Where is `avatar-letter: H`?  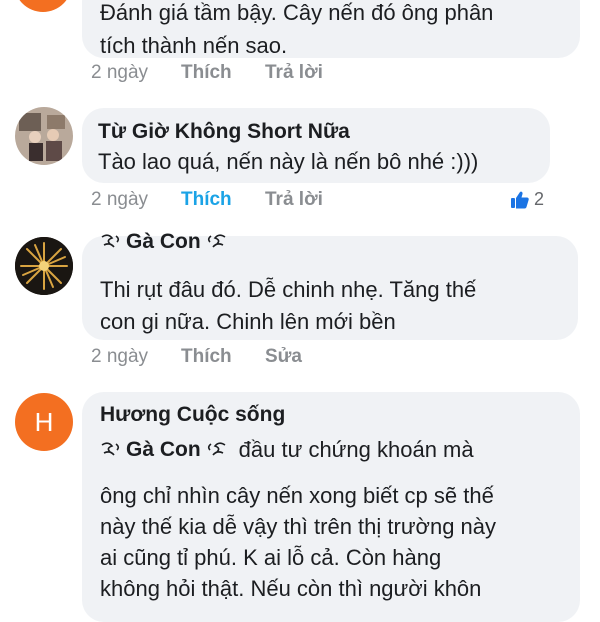 avatar-letter: H is located at coordinates (44, 421).